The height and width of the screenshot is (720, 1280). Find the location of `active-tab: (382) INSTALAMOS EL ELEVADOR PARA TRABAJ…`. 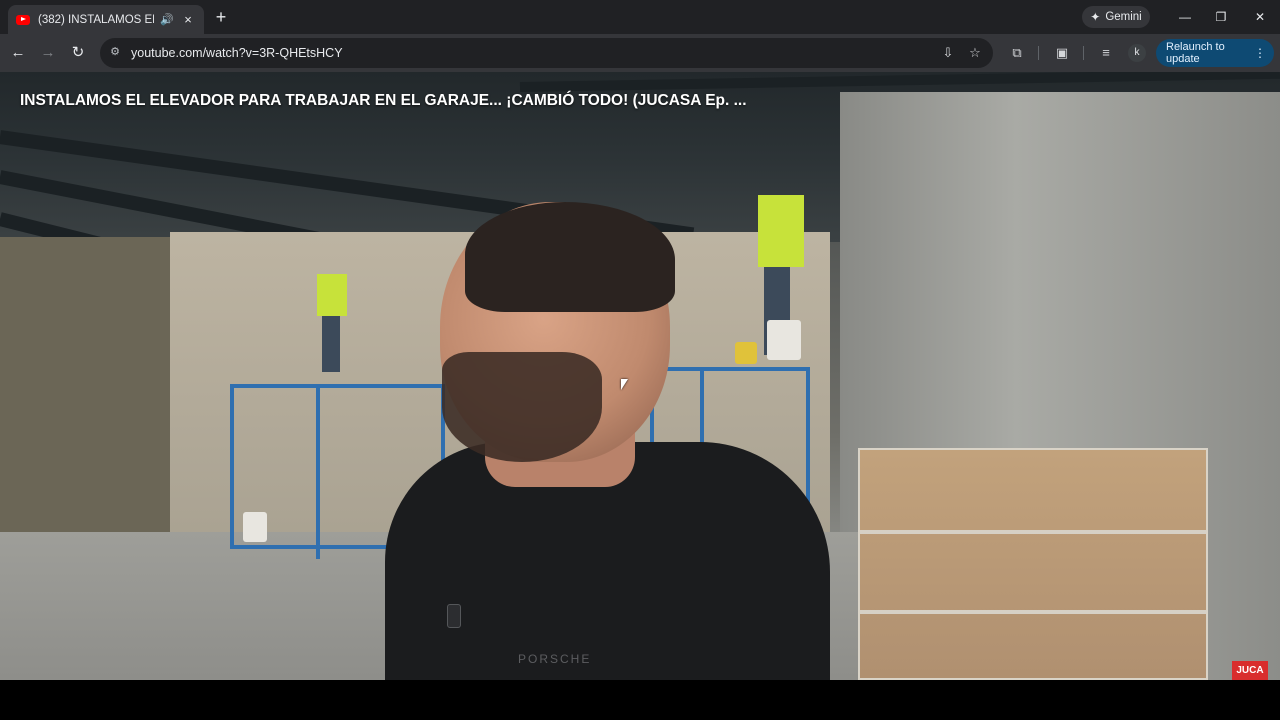

active-tab: (382) INSTALAMOS EL ELEVADOR PARA TRABAJ… is located at coordinates (106, 19).